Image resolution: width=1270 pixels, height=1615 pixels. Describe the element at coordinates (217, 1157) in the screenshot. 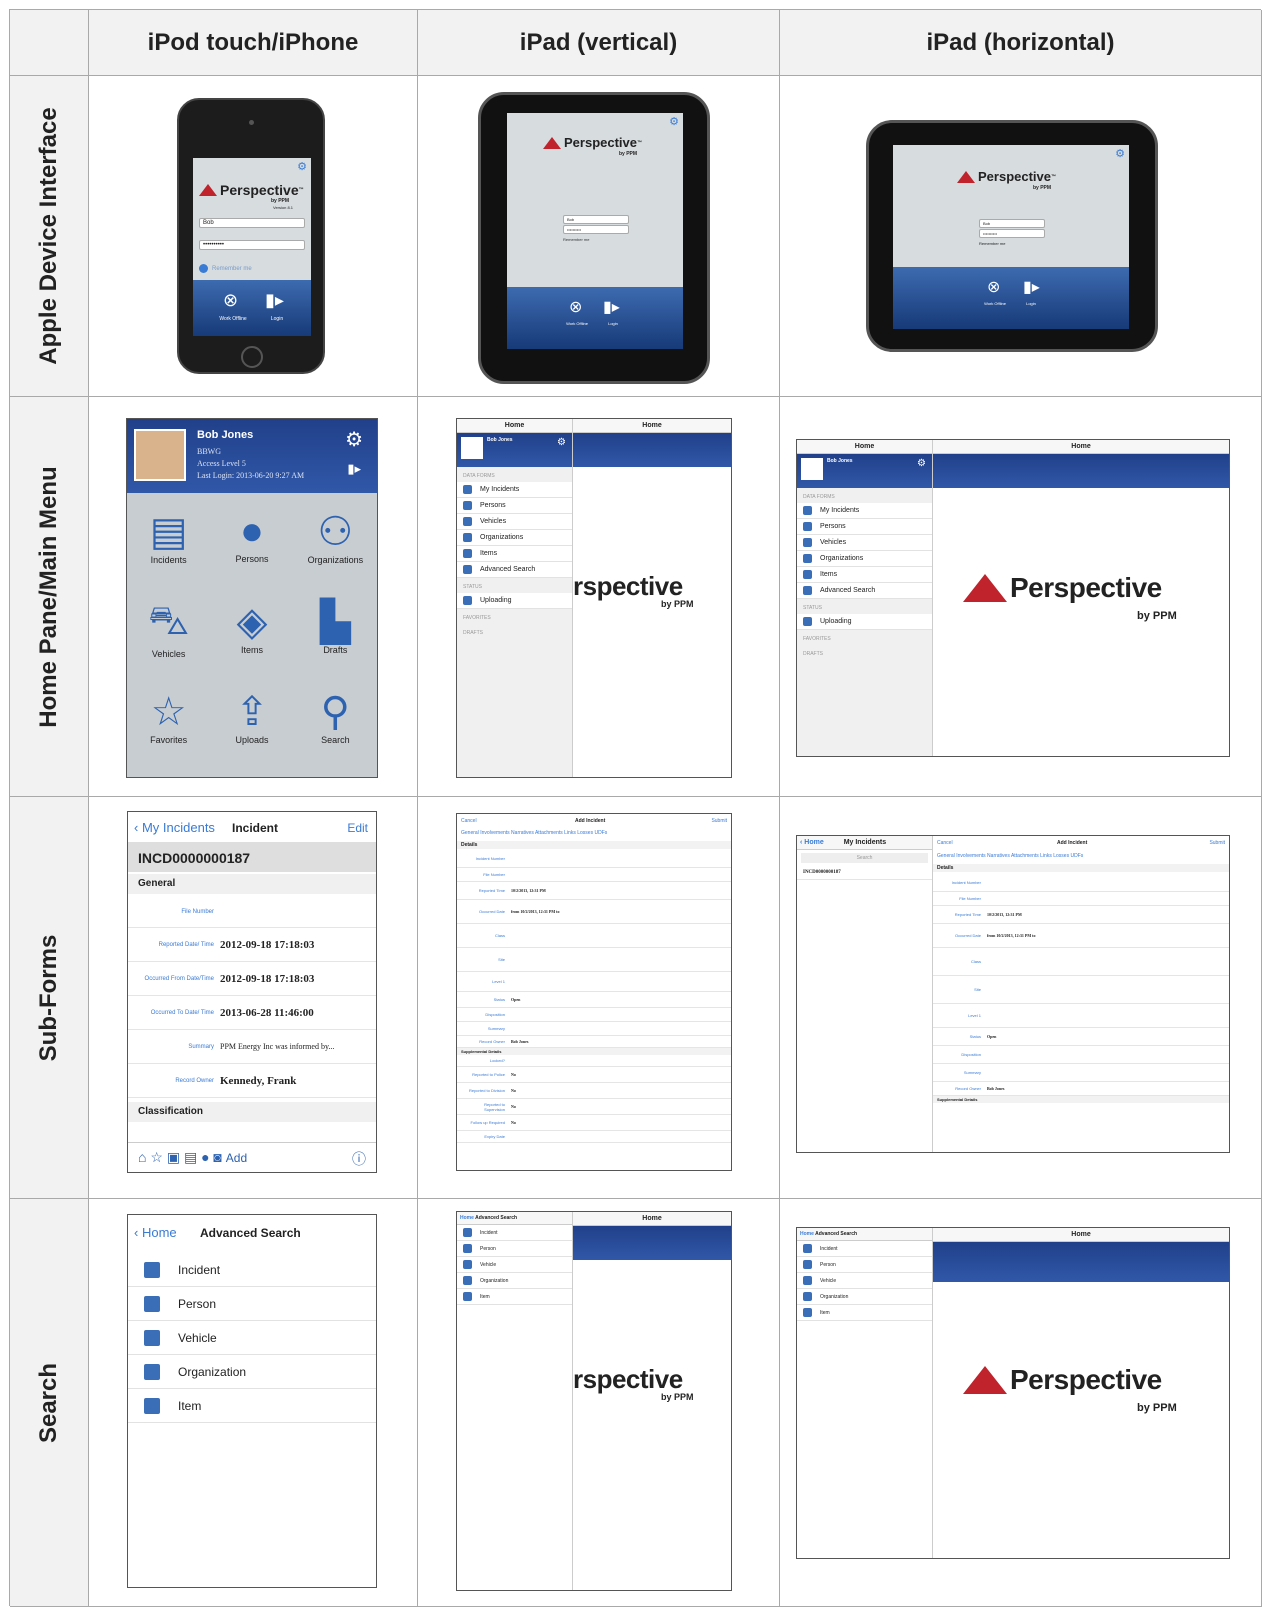

I see `camera-icon: ◙` at that location.